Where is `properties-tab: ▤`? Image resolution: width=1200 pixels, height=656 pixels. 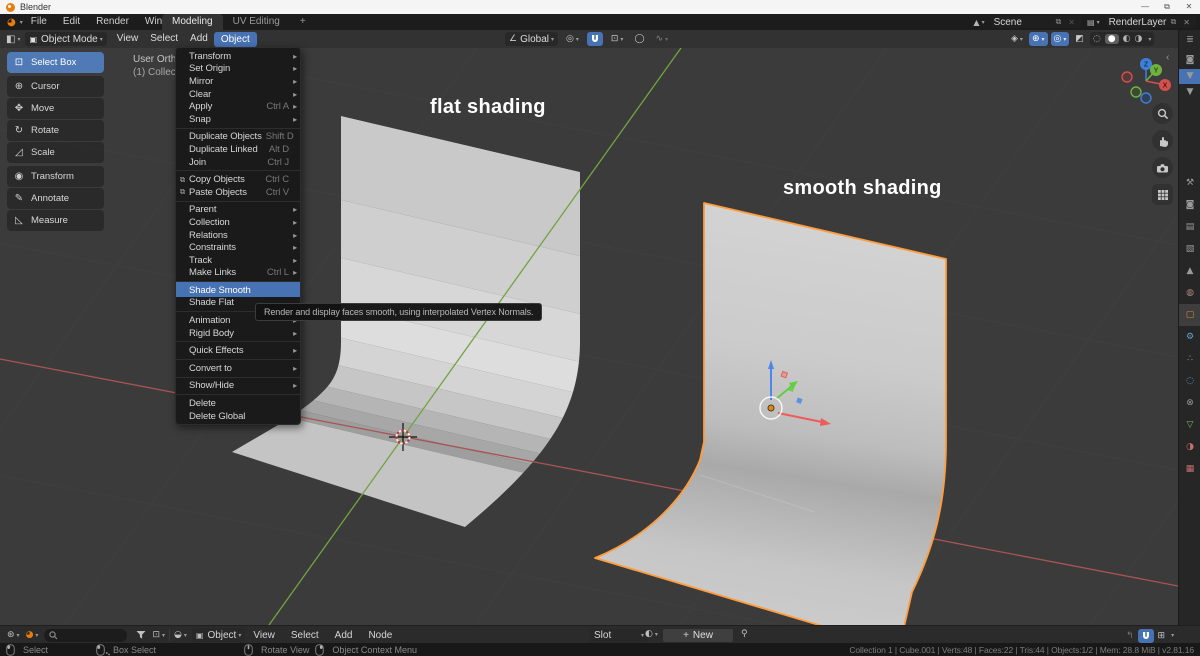
properties-tab: ▤ is located at coordinates (1189, 227).